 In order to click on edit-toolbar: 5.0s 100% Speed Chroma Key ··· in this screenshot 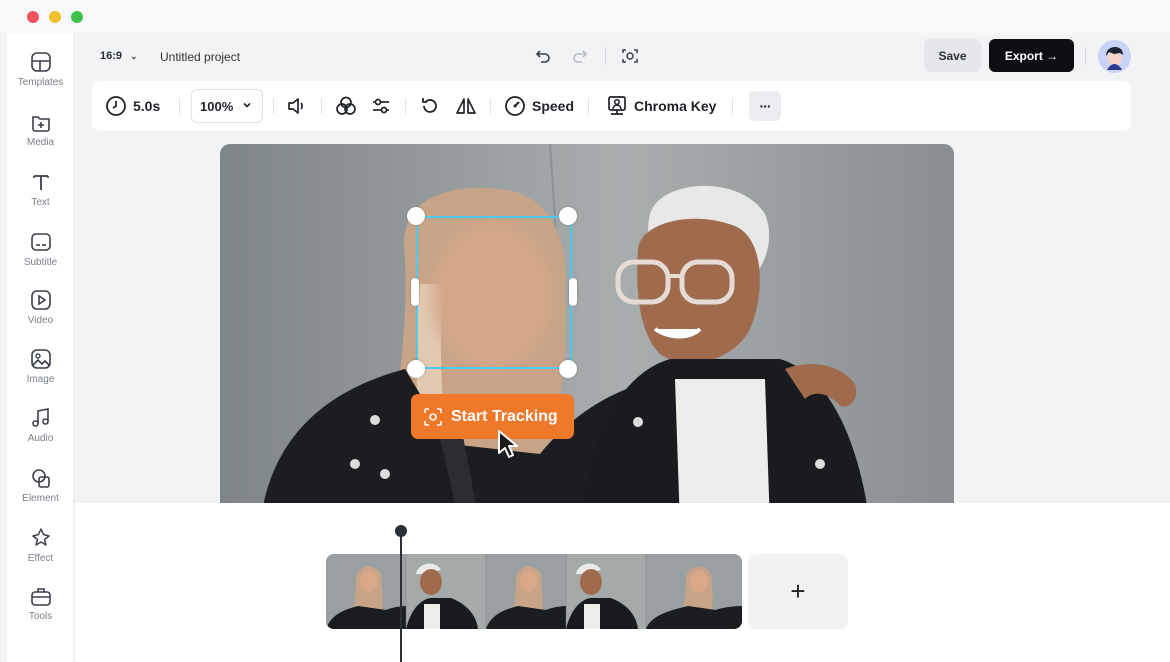, I will do `click(611, 106)`.